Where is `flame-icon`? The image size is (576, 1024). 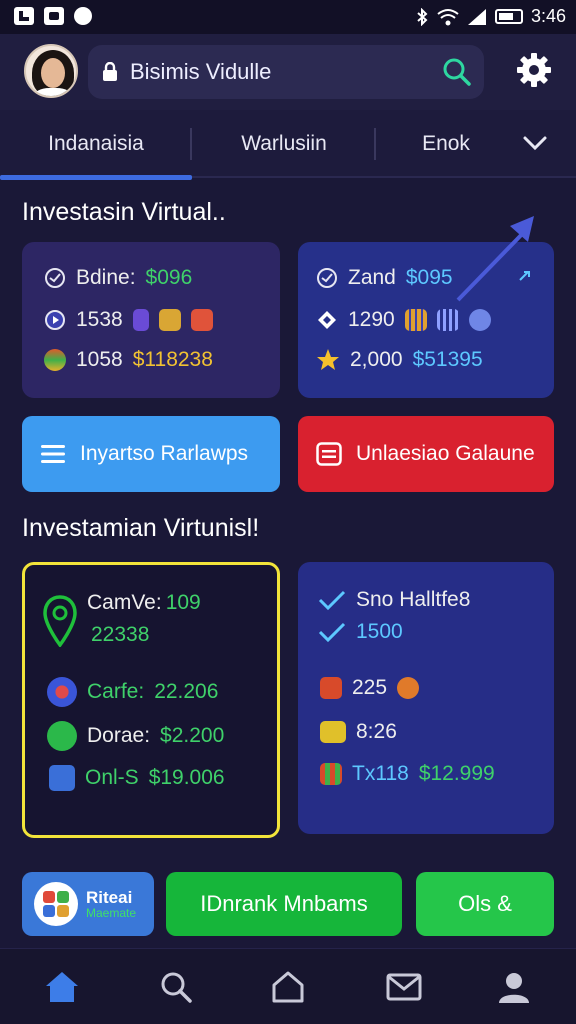
flame-icon is located at coordinates (408, 688).